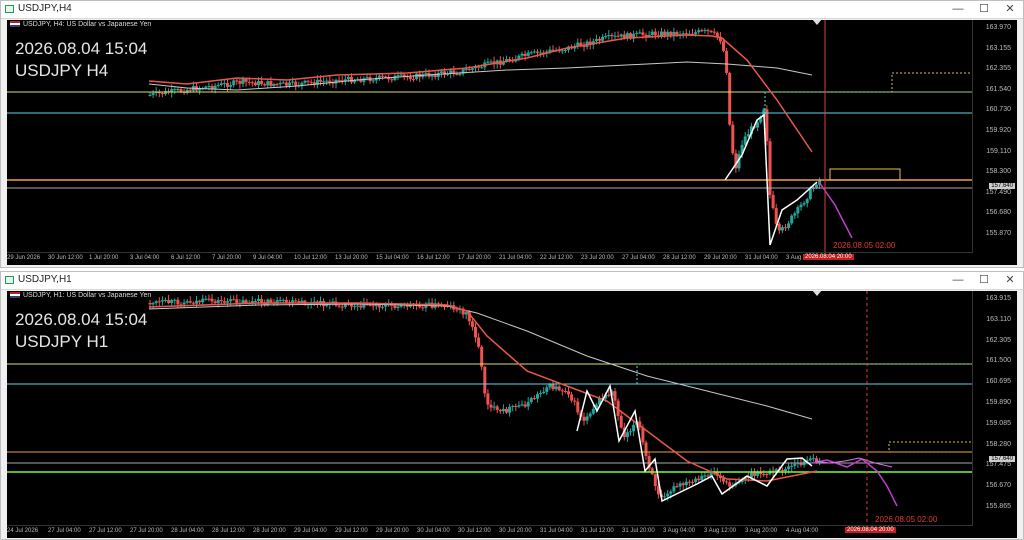 The image size is (1024, 540). What do you see at coordinates (720, 531) in the screenshot?
I see `time-tick-label: 3 Aug 12:00` at bounding box center [720, 531].